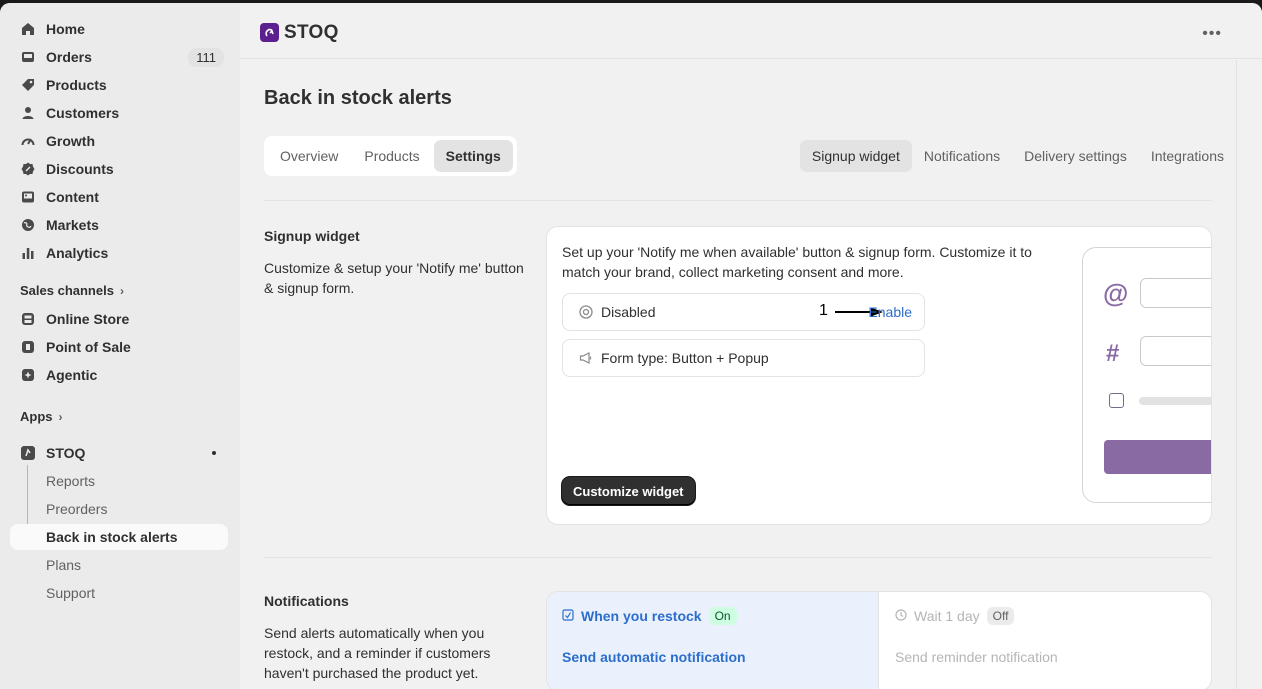  I want to click on nav-label: Analytics, so click(77, 253).